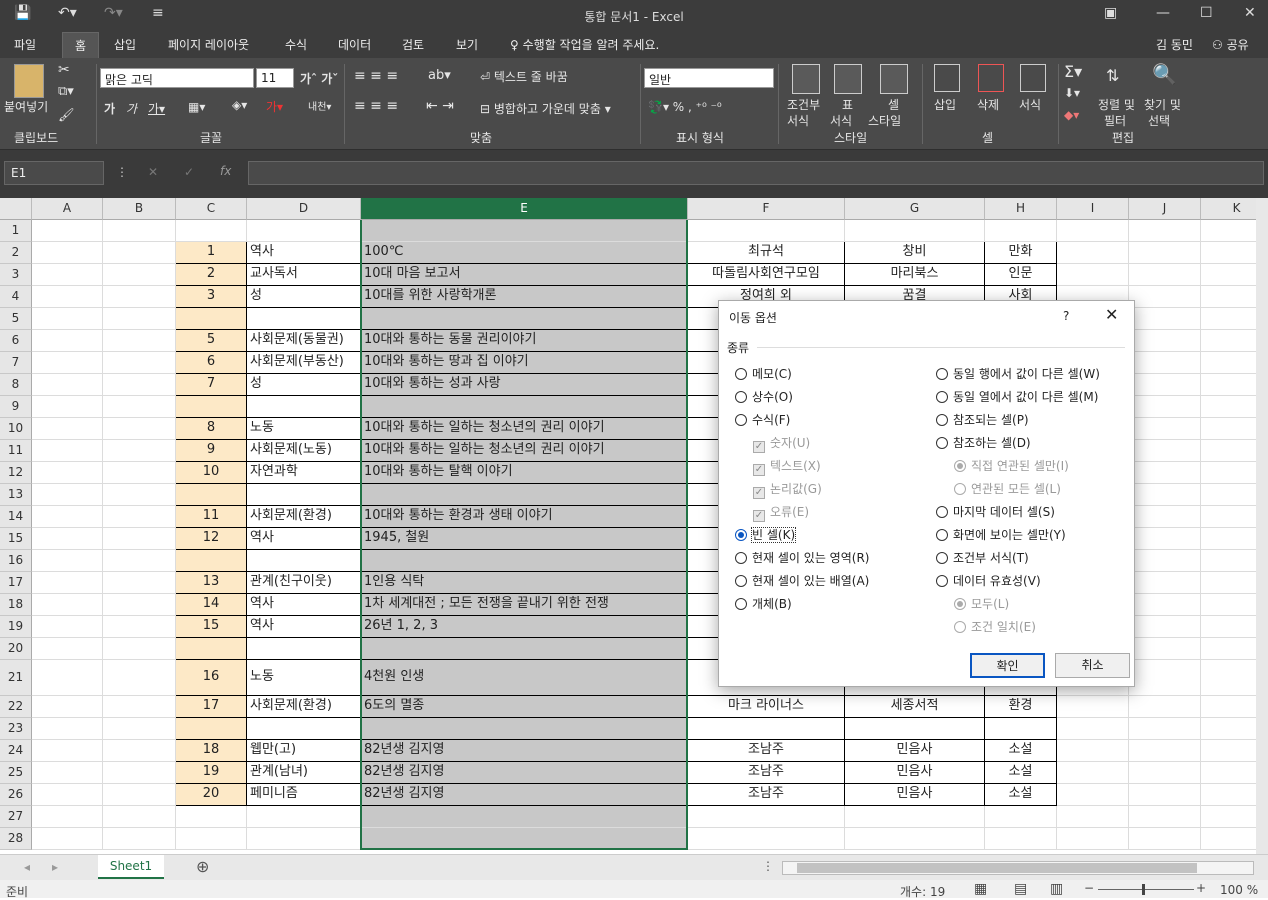  What do you see at coordinates (1262, 526) in the screenshot?
I see `vertical-scrollbar` at bounding box center [1262, 526].